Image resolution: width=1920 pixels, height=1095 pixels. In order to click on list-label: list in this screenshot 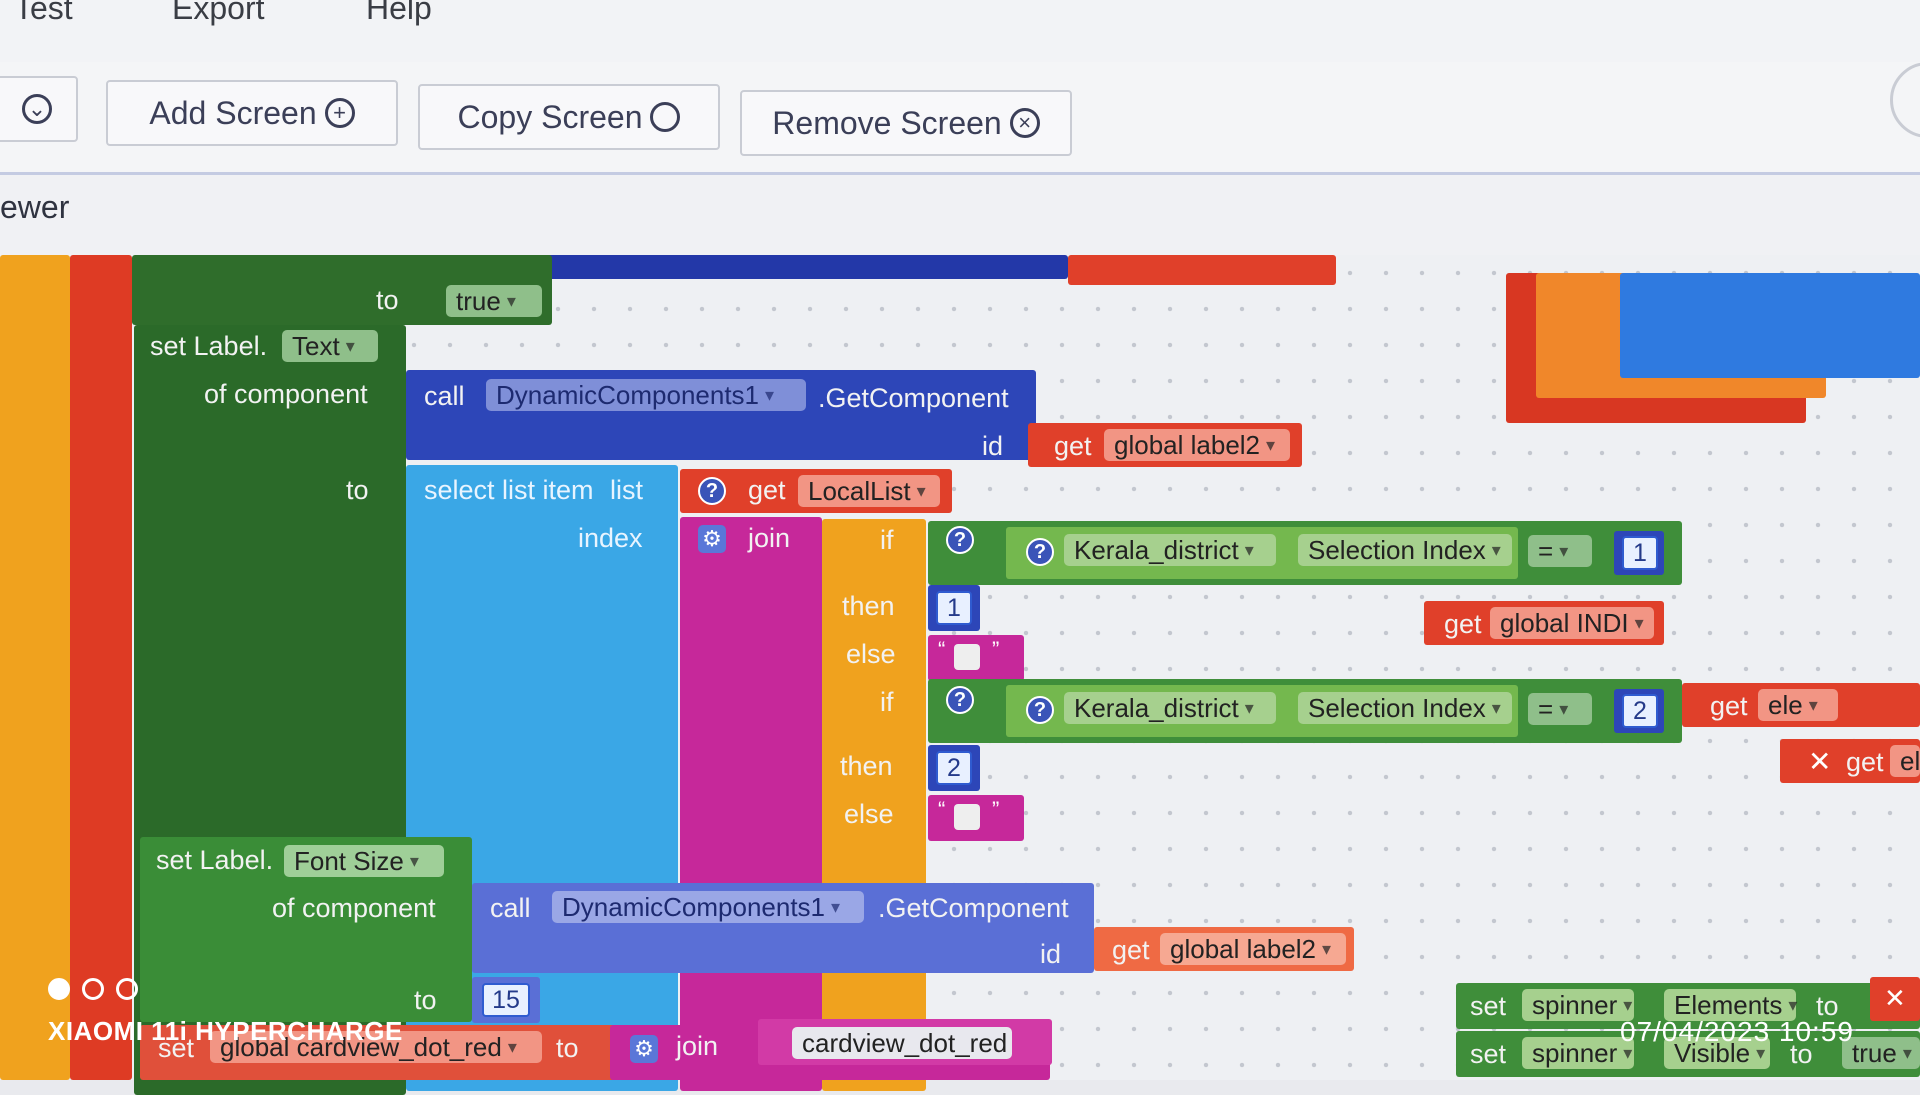, I will do `click(626, 490)`.